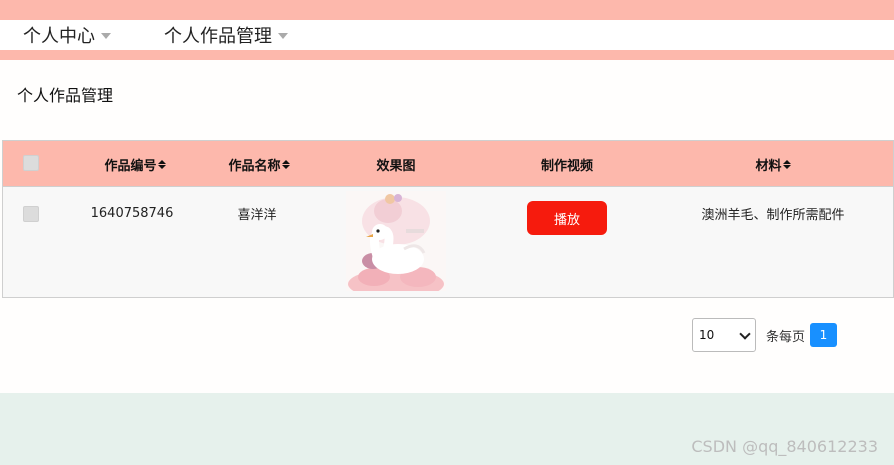 This screenshot has height=465, width=894. I want to click on column-header-name: 作品名称, so click(259, 164).